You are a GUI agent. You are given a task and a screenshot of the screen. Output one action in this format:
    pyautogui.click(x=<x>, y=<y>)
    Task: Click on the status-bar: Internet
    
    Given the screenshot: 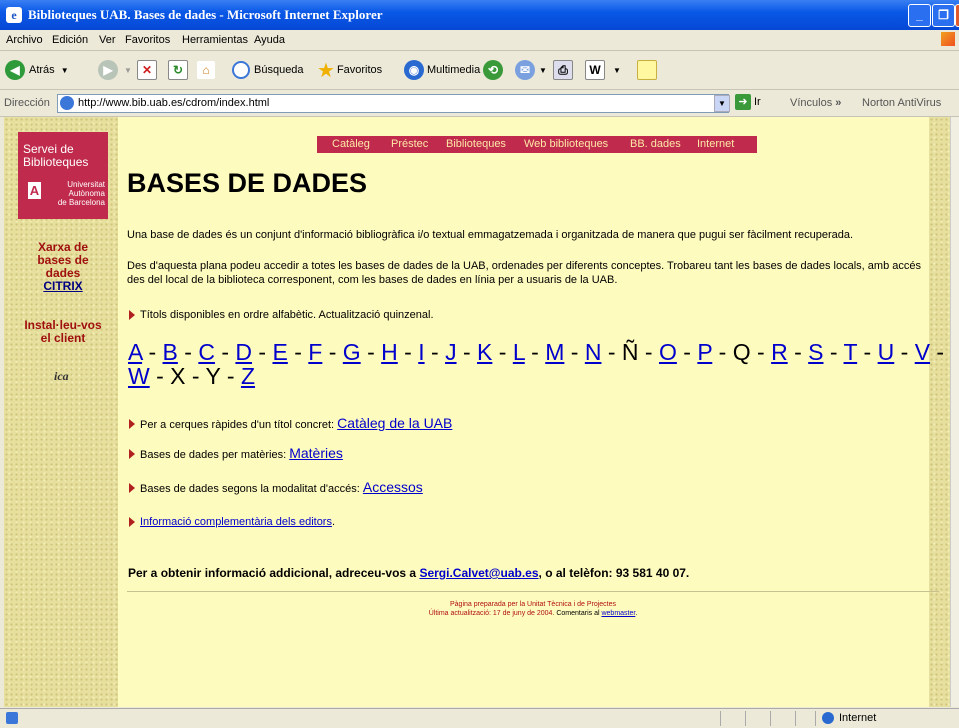 What is the action you would take?
    pyautogui.click(x=479, y=718)
    